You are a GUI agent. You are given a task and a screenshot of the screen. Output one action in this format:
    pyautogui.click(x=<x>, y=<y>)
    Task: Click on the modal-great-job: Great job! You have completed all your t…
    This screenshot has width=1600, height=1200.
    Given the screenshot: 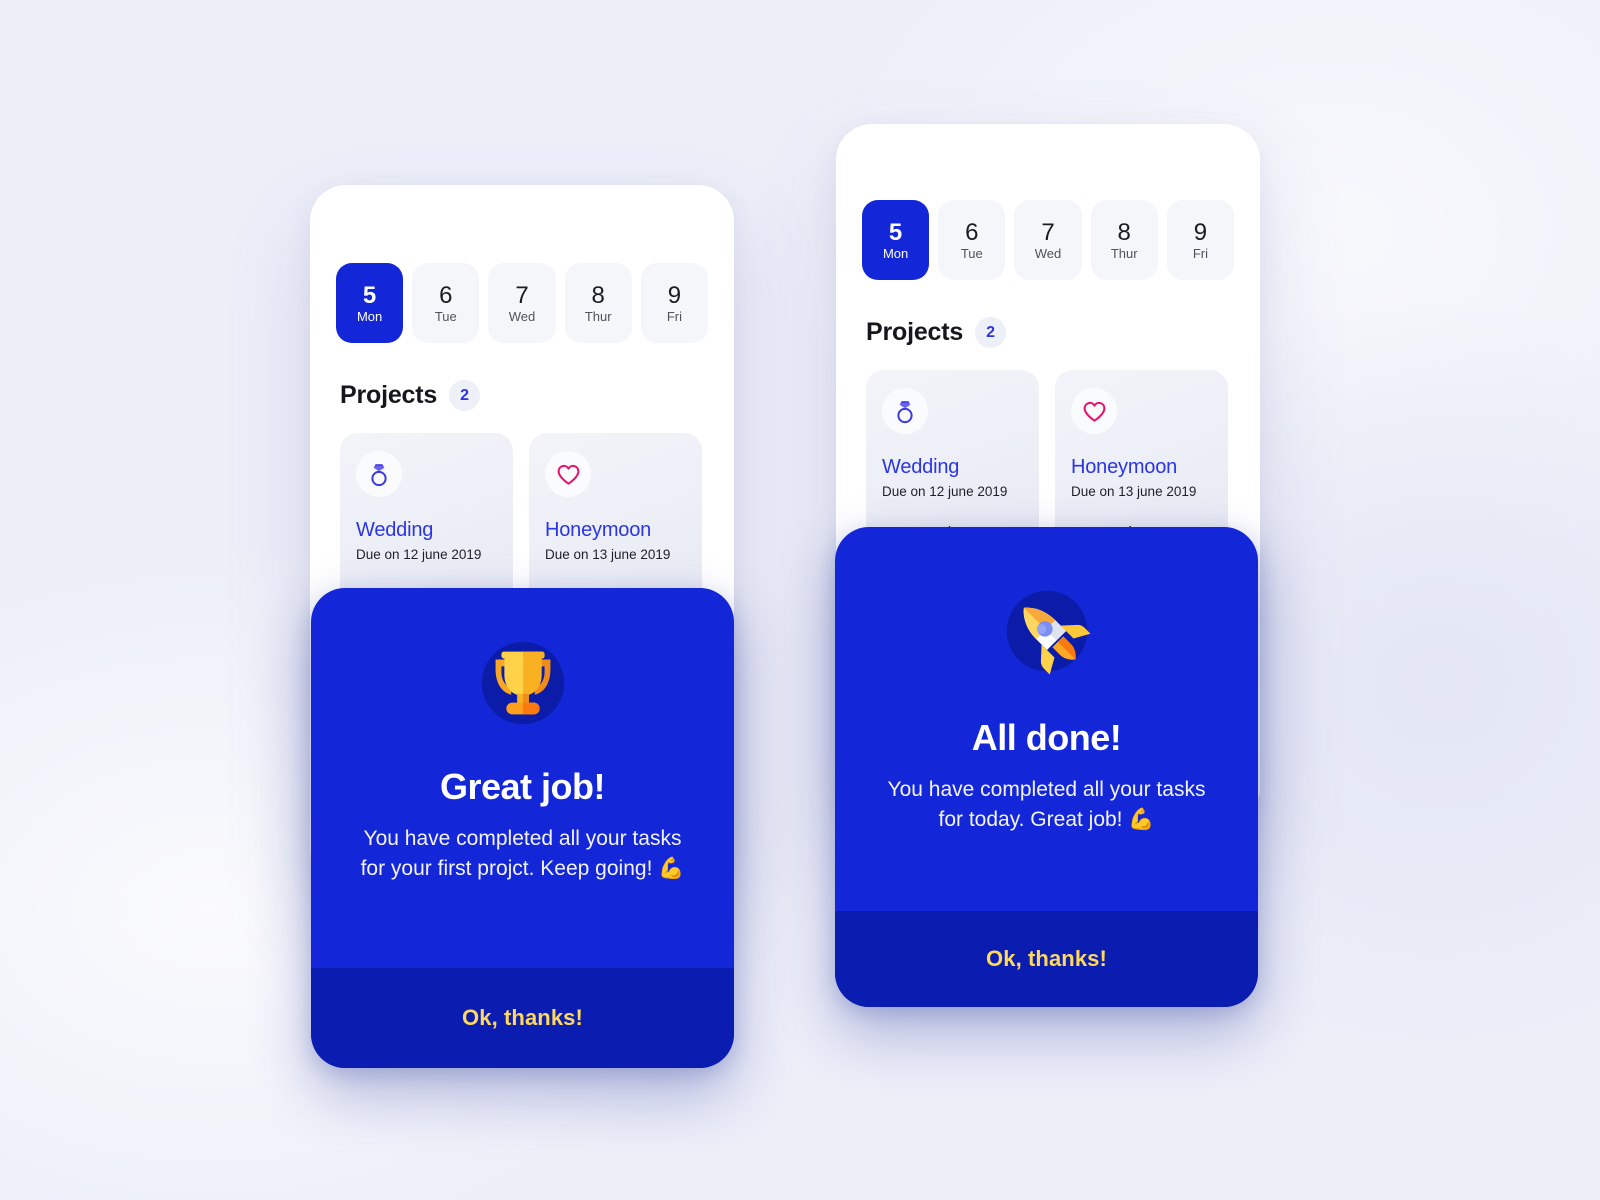 What is the action you would take?
    pyautogui.click(x=522, y=828)
    